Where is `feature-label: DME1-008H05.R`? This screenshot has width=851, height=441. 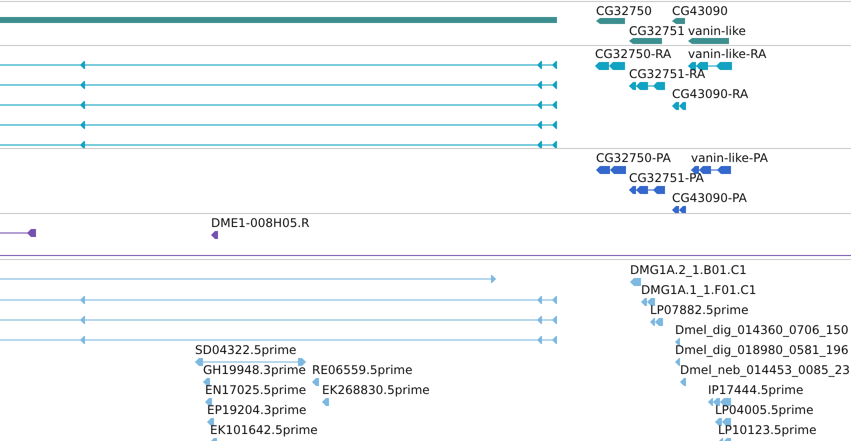
feature-label: DME1-008H05.R is located at coordinates (260, 223).